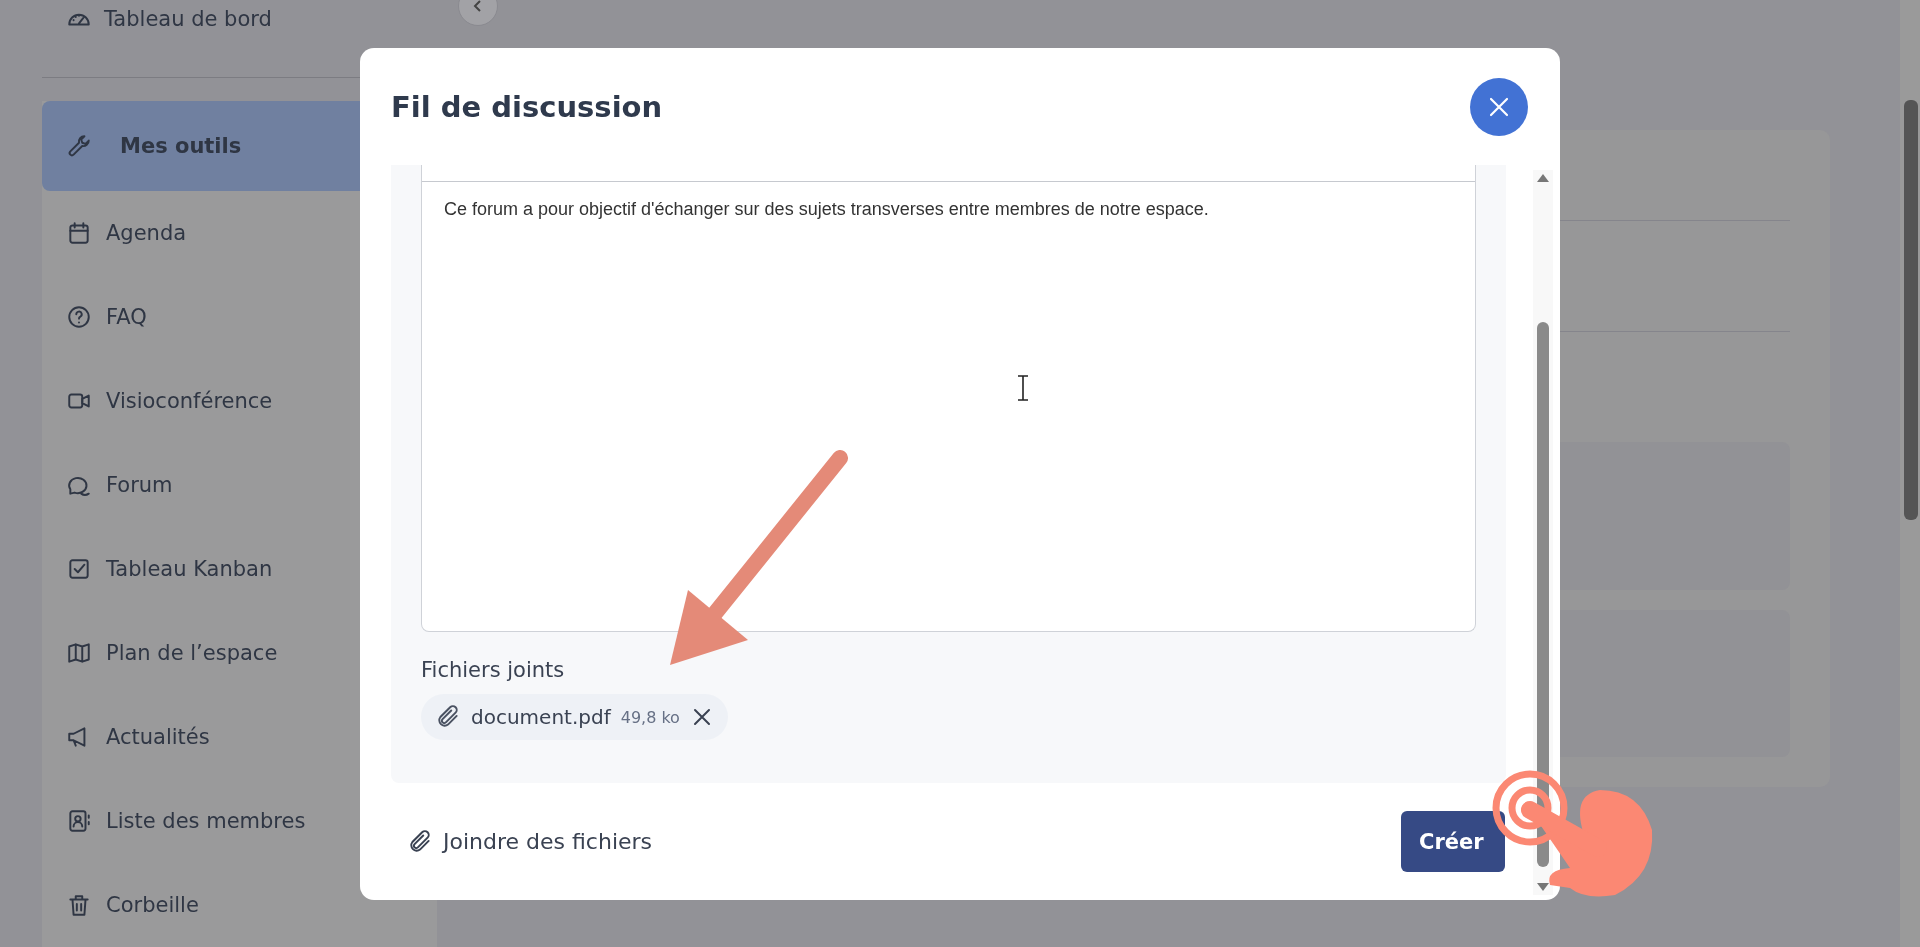  I want to click on map-icon, so click(79, 653).